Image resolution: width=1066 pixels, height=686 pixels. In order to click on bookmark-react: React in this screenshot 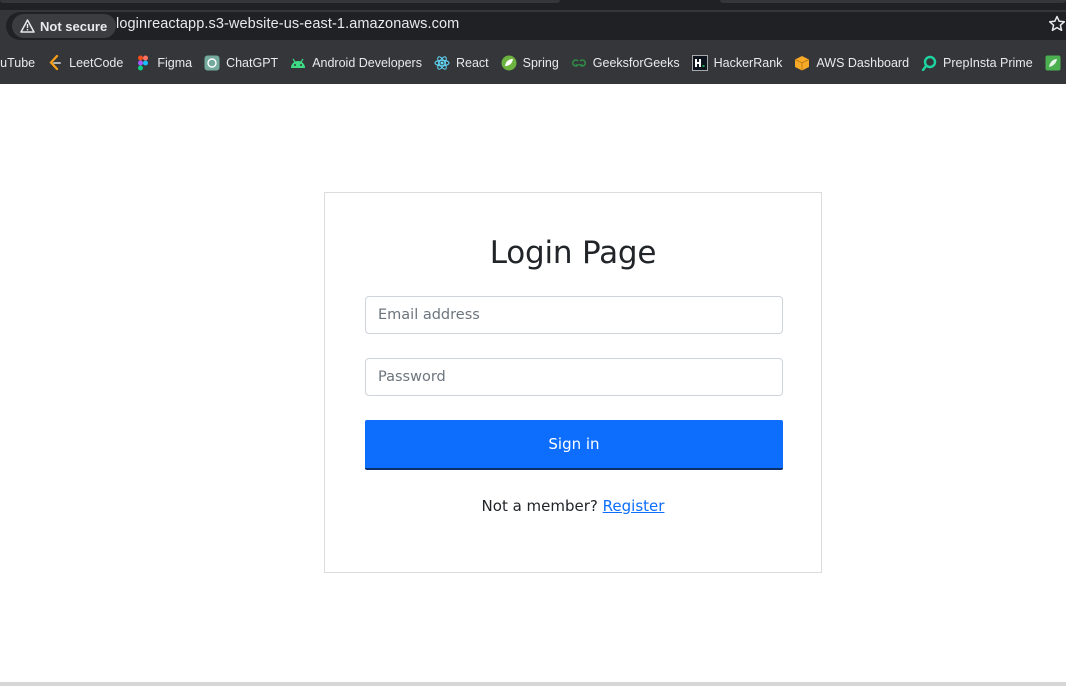, I will do `click(461, 63)`.